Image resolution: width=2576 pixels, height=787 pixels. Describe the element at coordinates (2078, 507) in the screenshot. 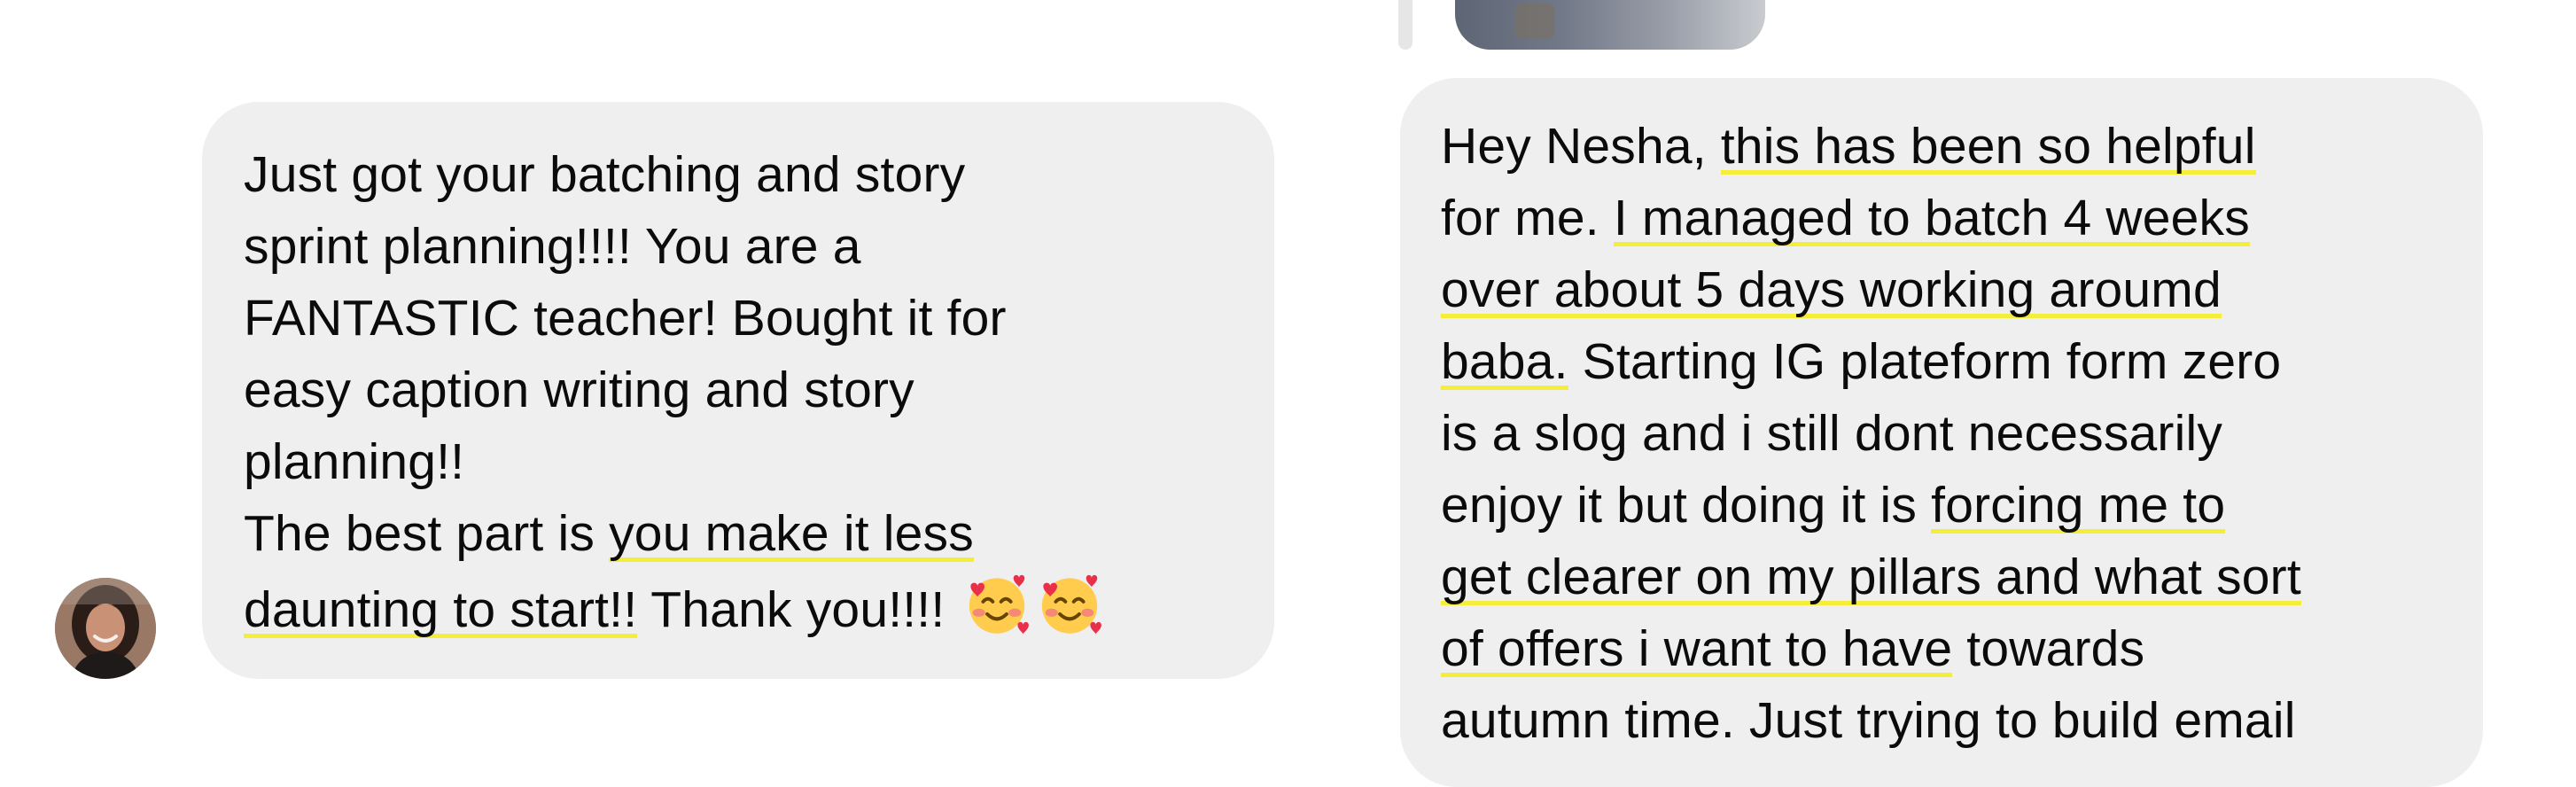

I see `highlighted-text: forcing me to` at that location.